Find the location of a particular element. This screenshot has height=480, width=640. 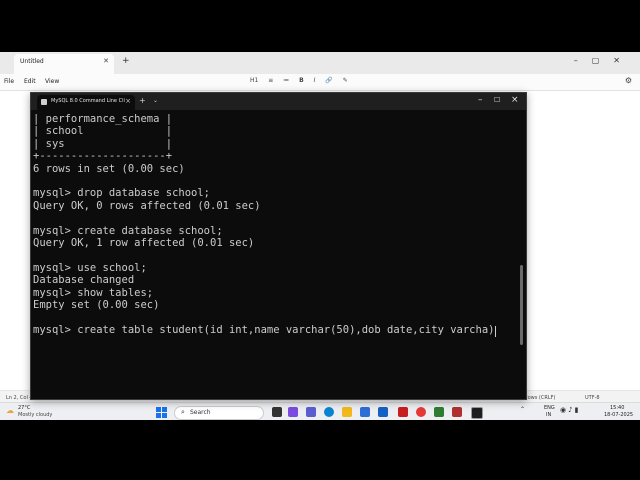

file-explorer-icon is located at coordinates (347, 412).